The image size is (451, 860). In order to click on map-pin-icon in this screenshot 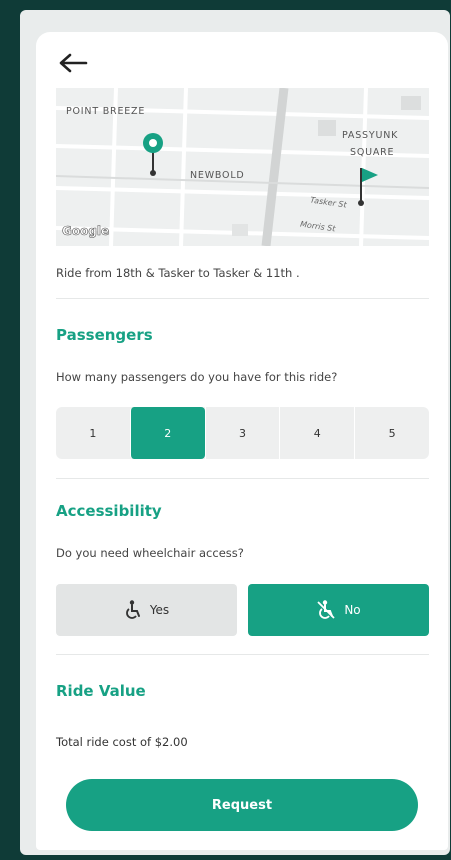, I will do `click(153, 154)`.